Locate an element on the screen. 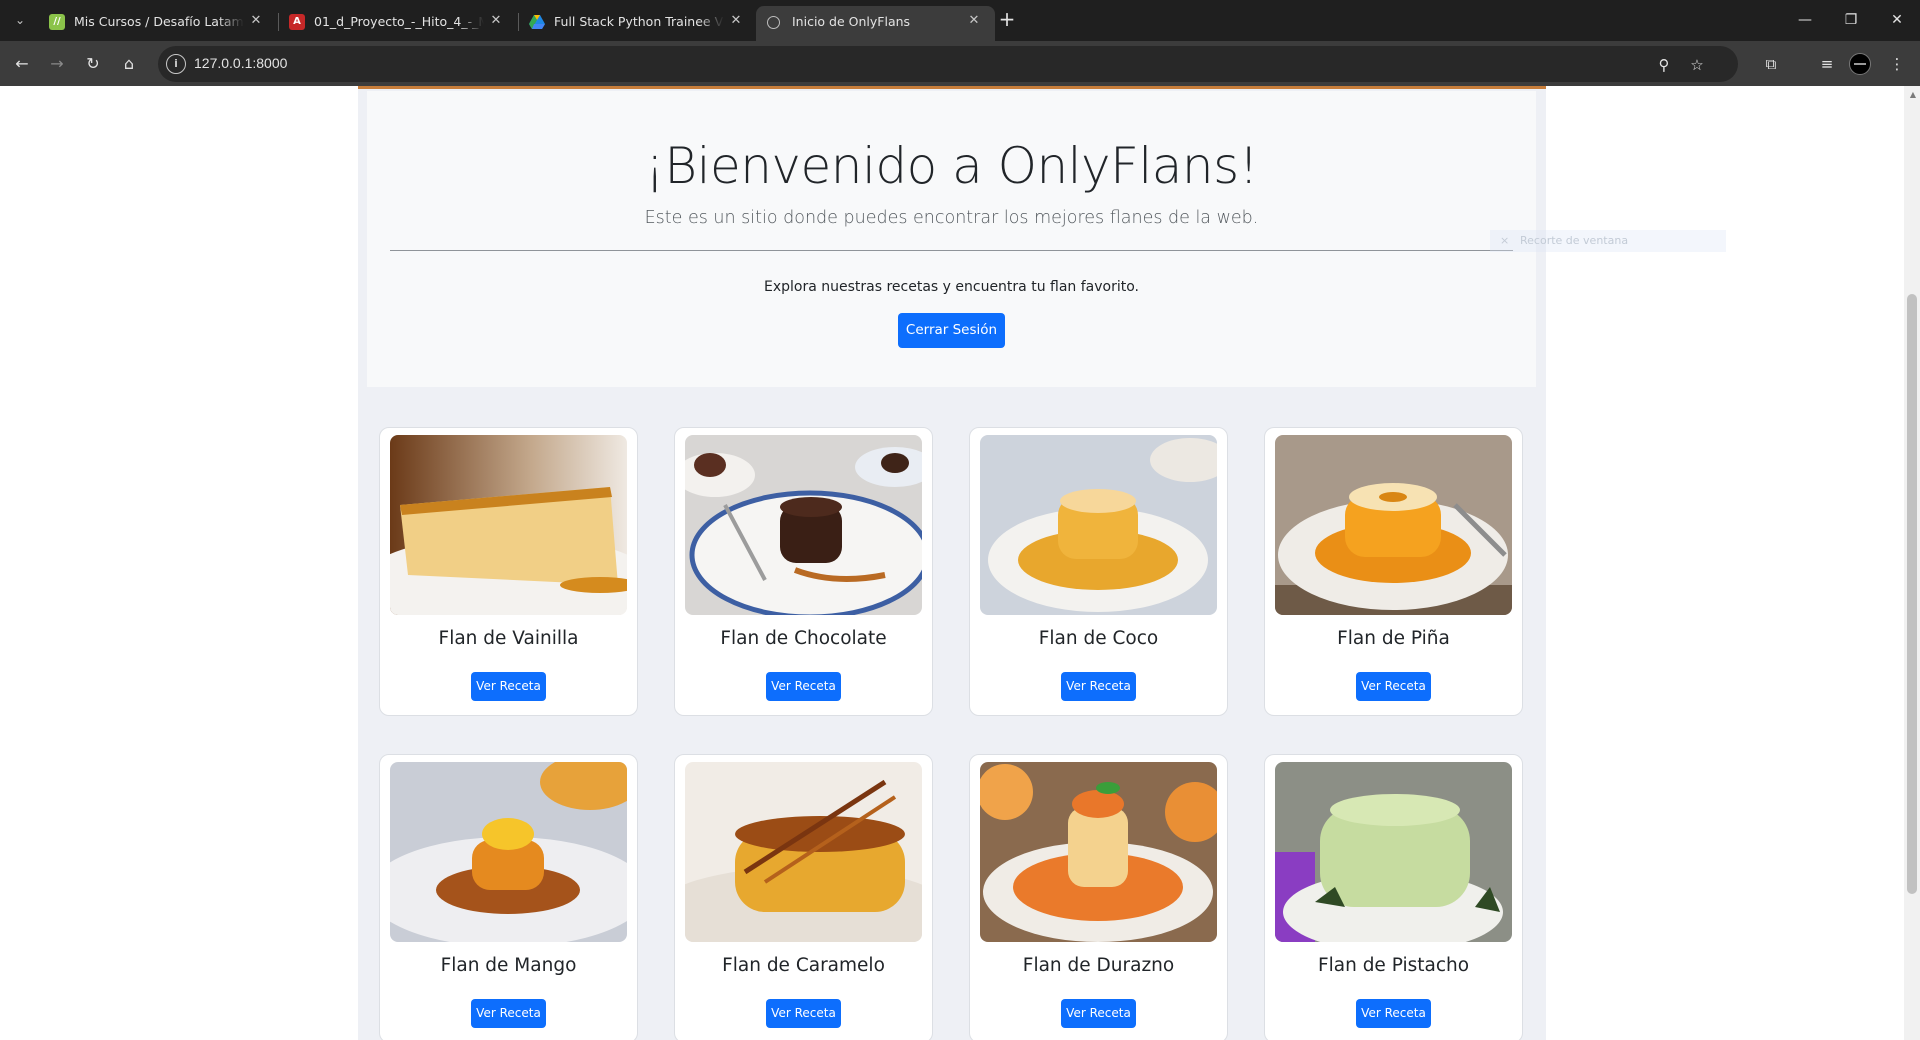 The image size is (1920, 1040). flan-name: Flan de Coco is located at coordinates (1098, 638).